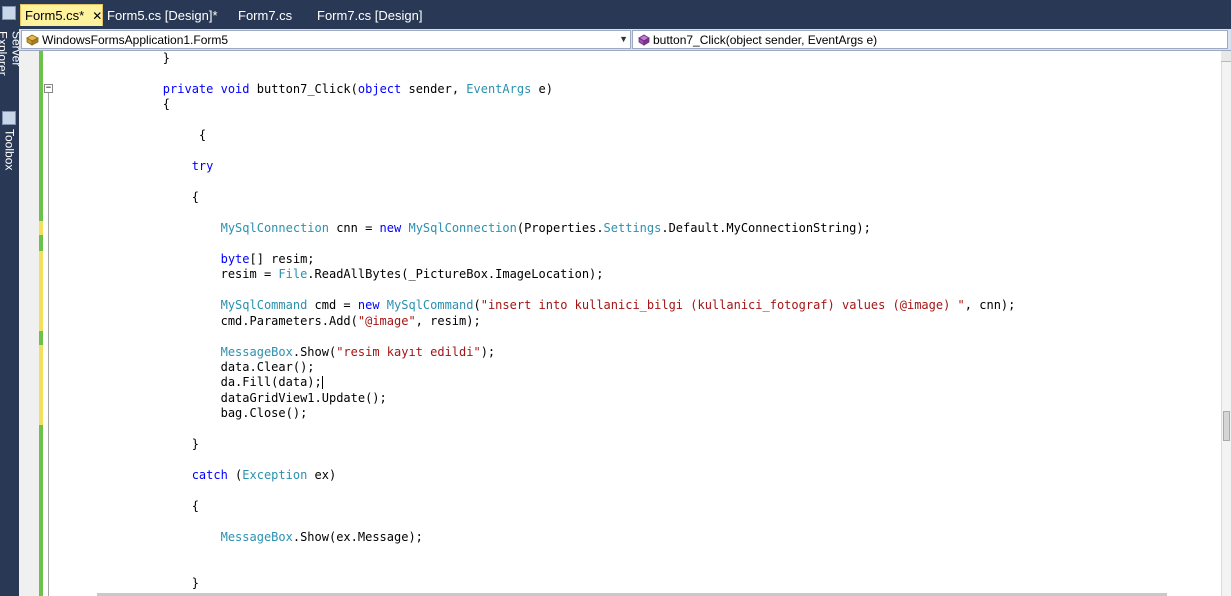  What do you see at coordinates (159, 166) in the screenshot?
I see `code-line: try` at bounding box center [159, 166].